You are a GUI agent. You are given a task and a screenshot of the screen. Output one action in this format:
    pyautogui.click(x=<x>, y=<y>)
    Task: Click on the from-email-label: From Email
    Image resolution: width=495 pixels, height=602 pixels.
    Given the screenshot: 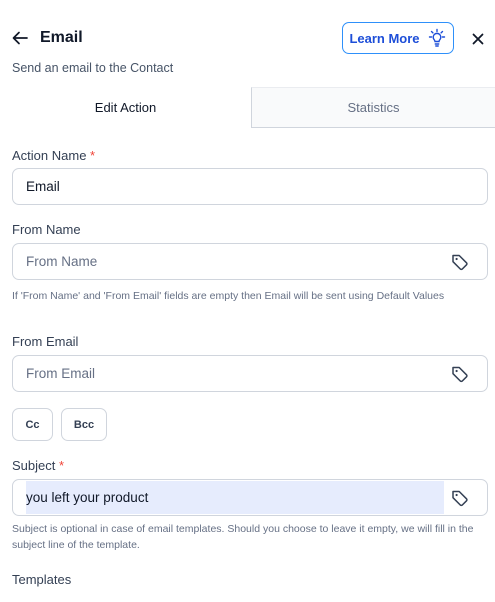 What is the action you would take?
    pyautogui.click(x=45, y=341)
    